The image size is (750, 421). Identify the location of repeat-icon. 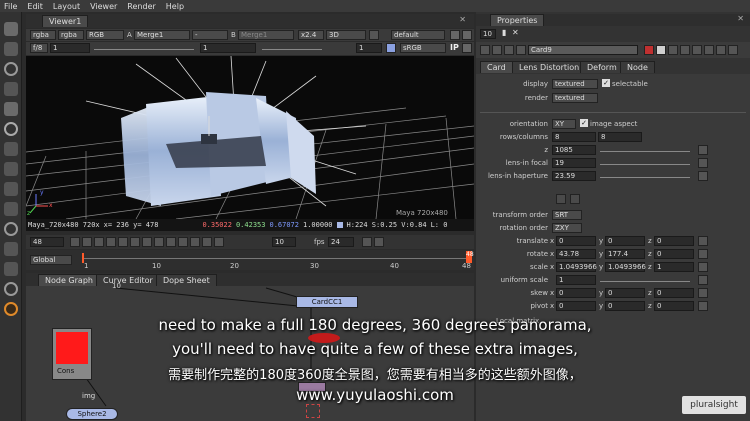
(379, 242).